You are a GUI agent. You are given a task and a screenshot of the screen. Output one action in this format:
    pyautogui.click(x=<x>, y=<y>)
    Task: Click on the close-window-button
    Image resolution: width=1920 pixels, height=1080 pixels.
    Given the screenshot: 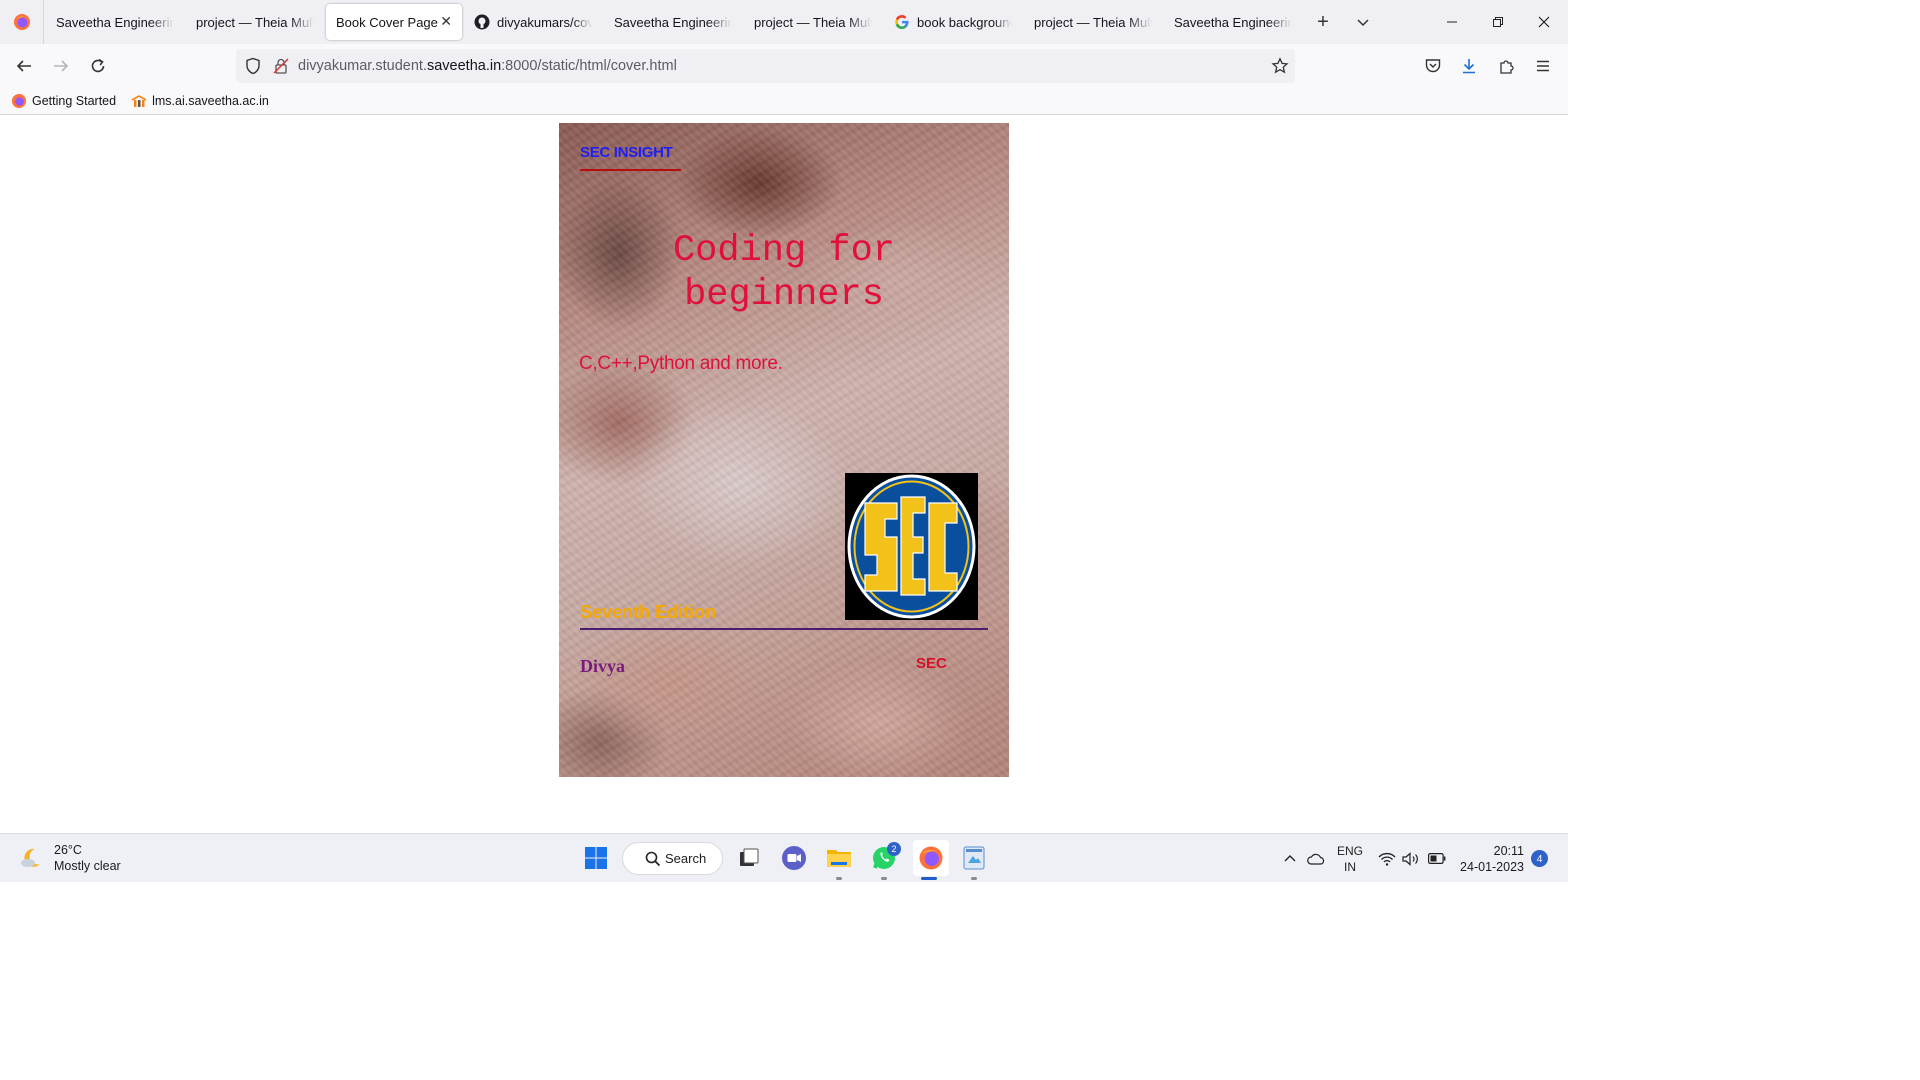 What is the action you would take?
    pyautogui.click(x=1544, y=22)
    